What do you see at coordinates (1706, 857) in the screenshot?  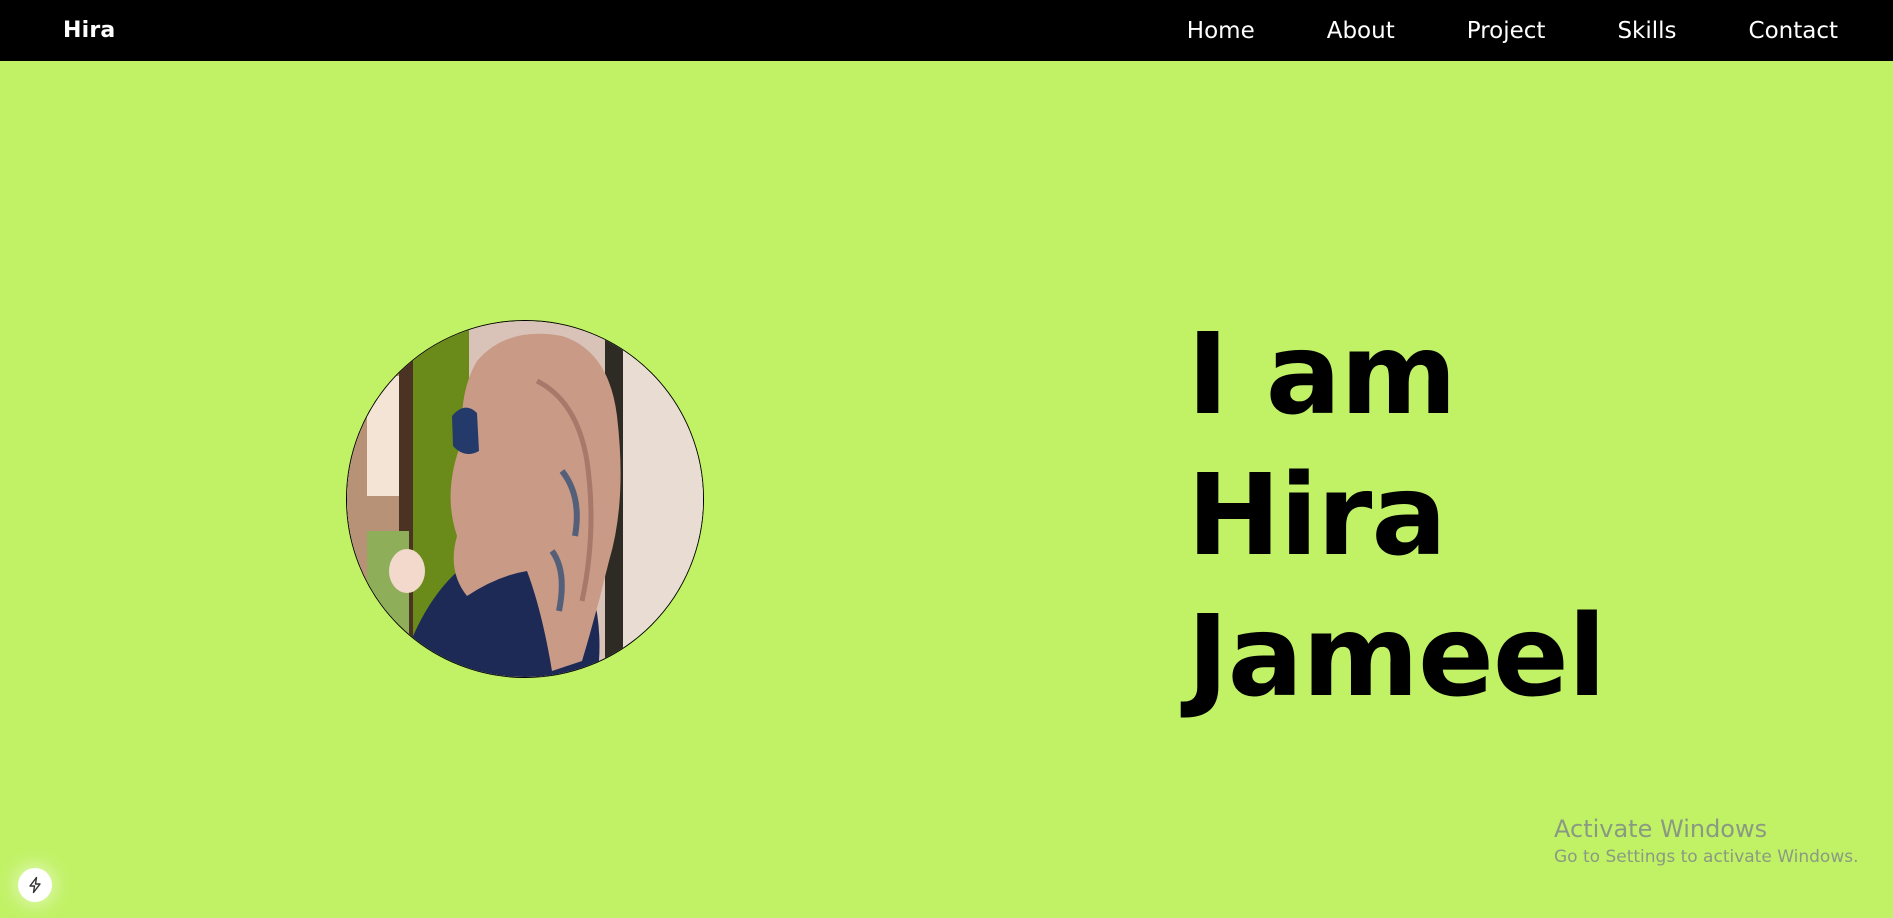 I see `watermark-subtitle: Go to Settings to activate Windows.` at bounding box center [1706, 857].